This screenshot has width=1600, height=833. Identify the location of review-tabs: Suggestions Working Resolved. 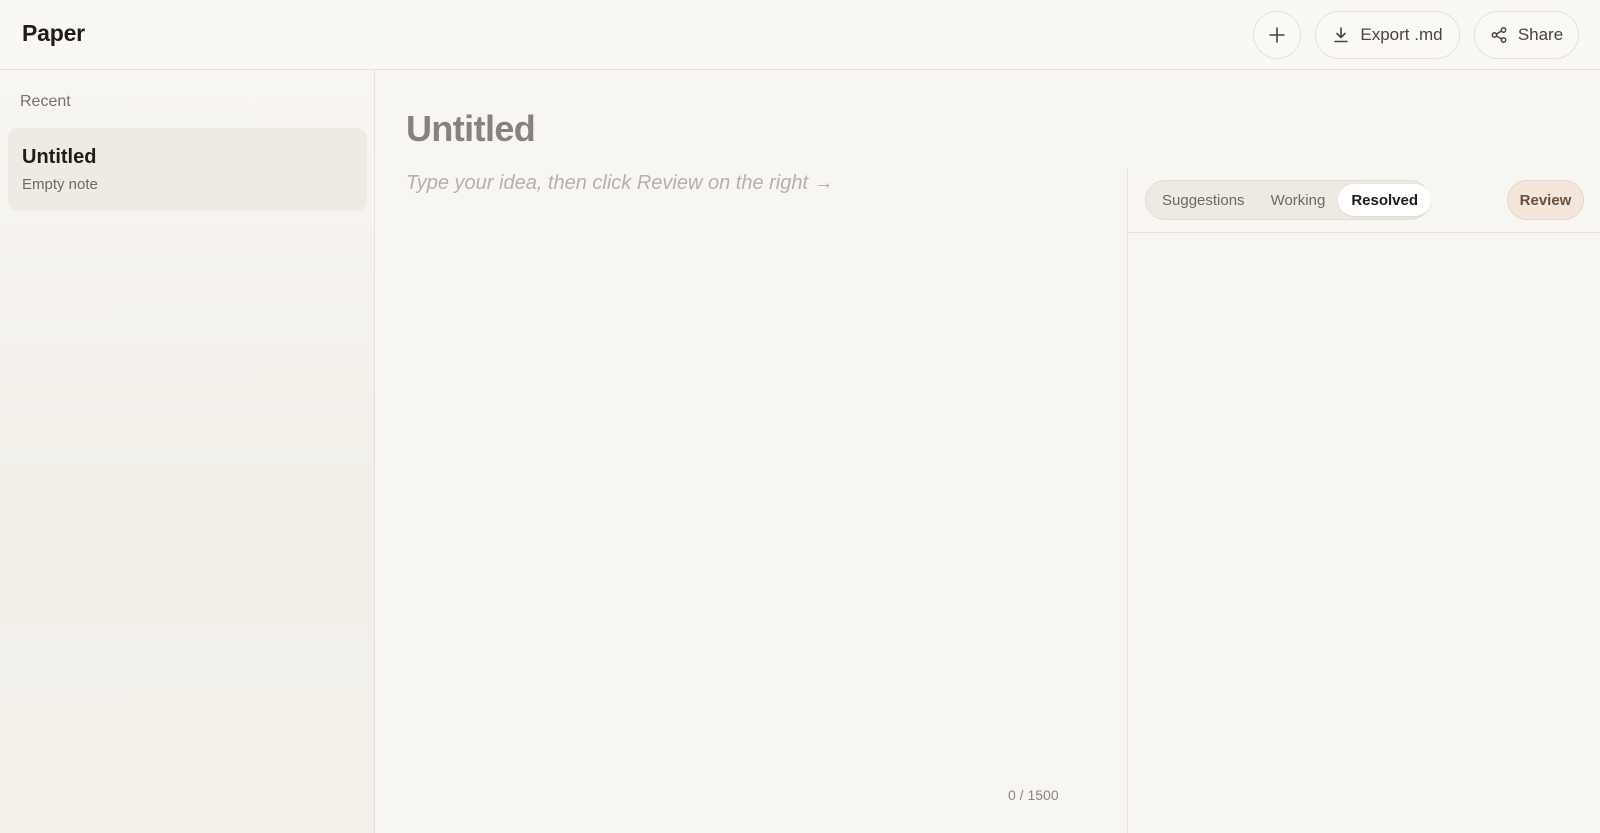
(1288, 200).